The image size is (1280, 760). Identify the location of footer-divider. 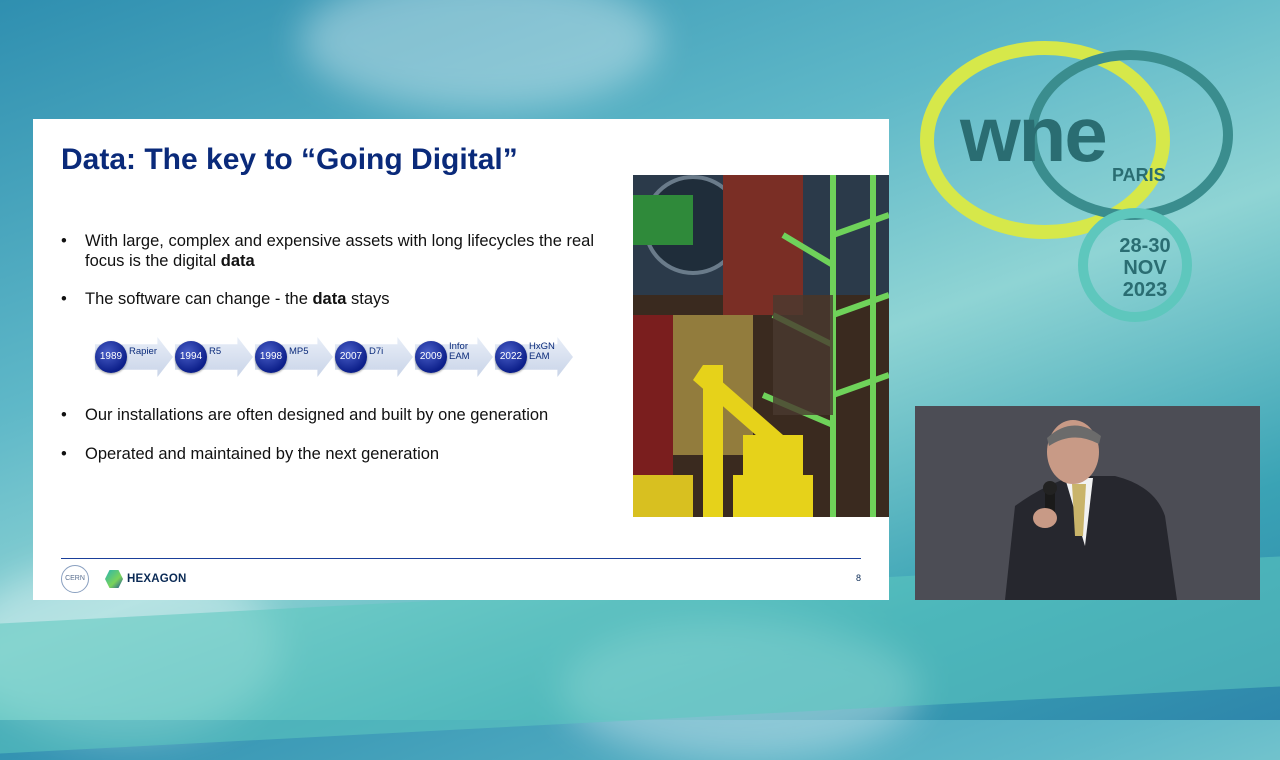
(461, 558).